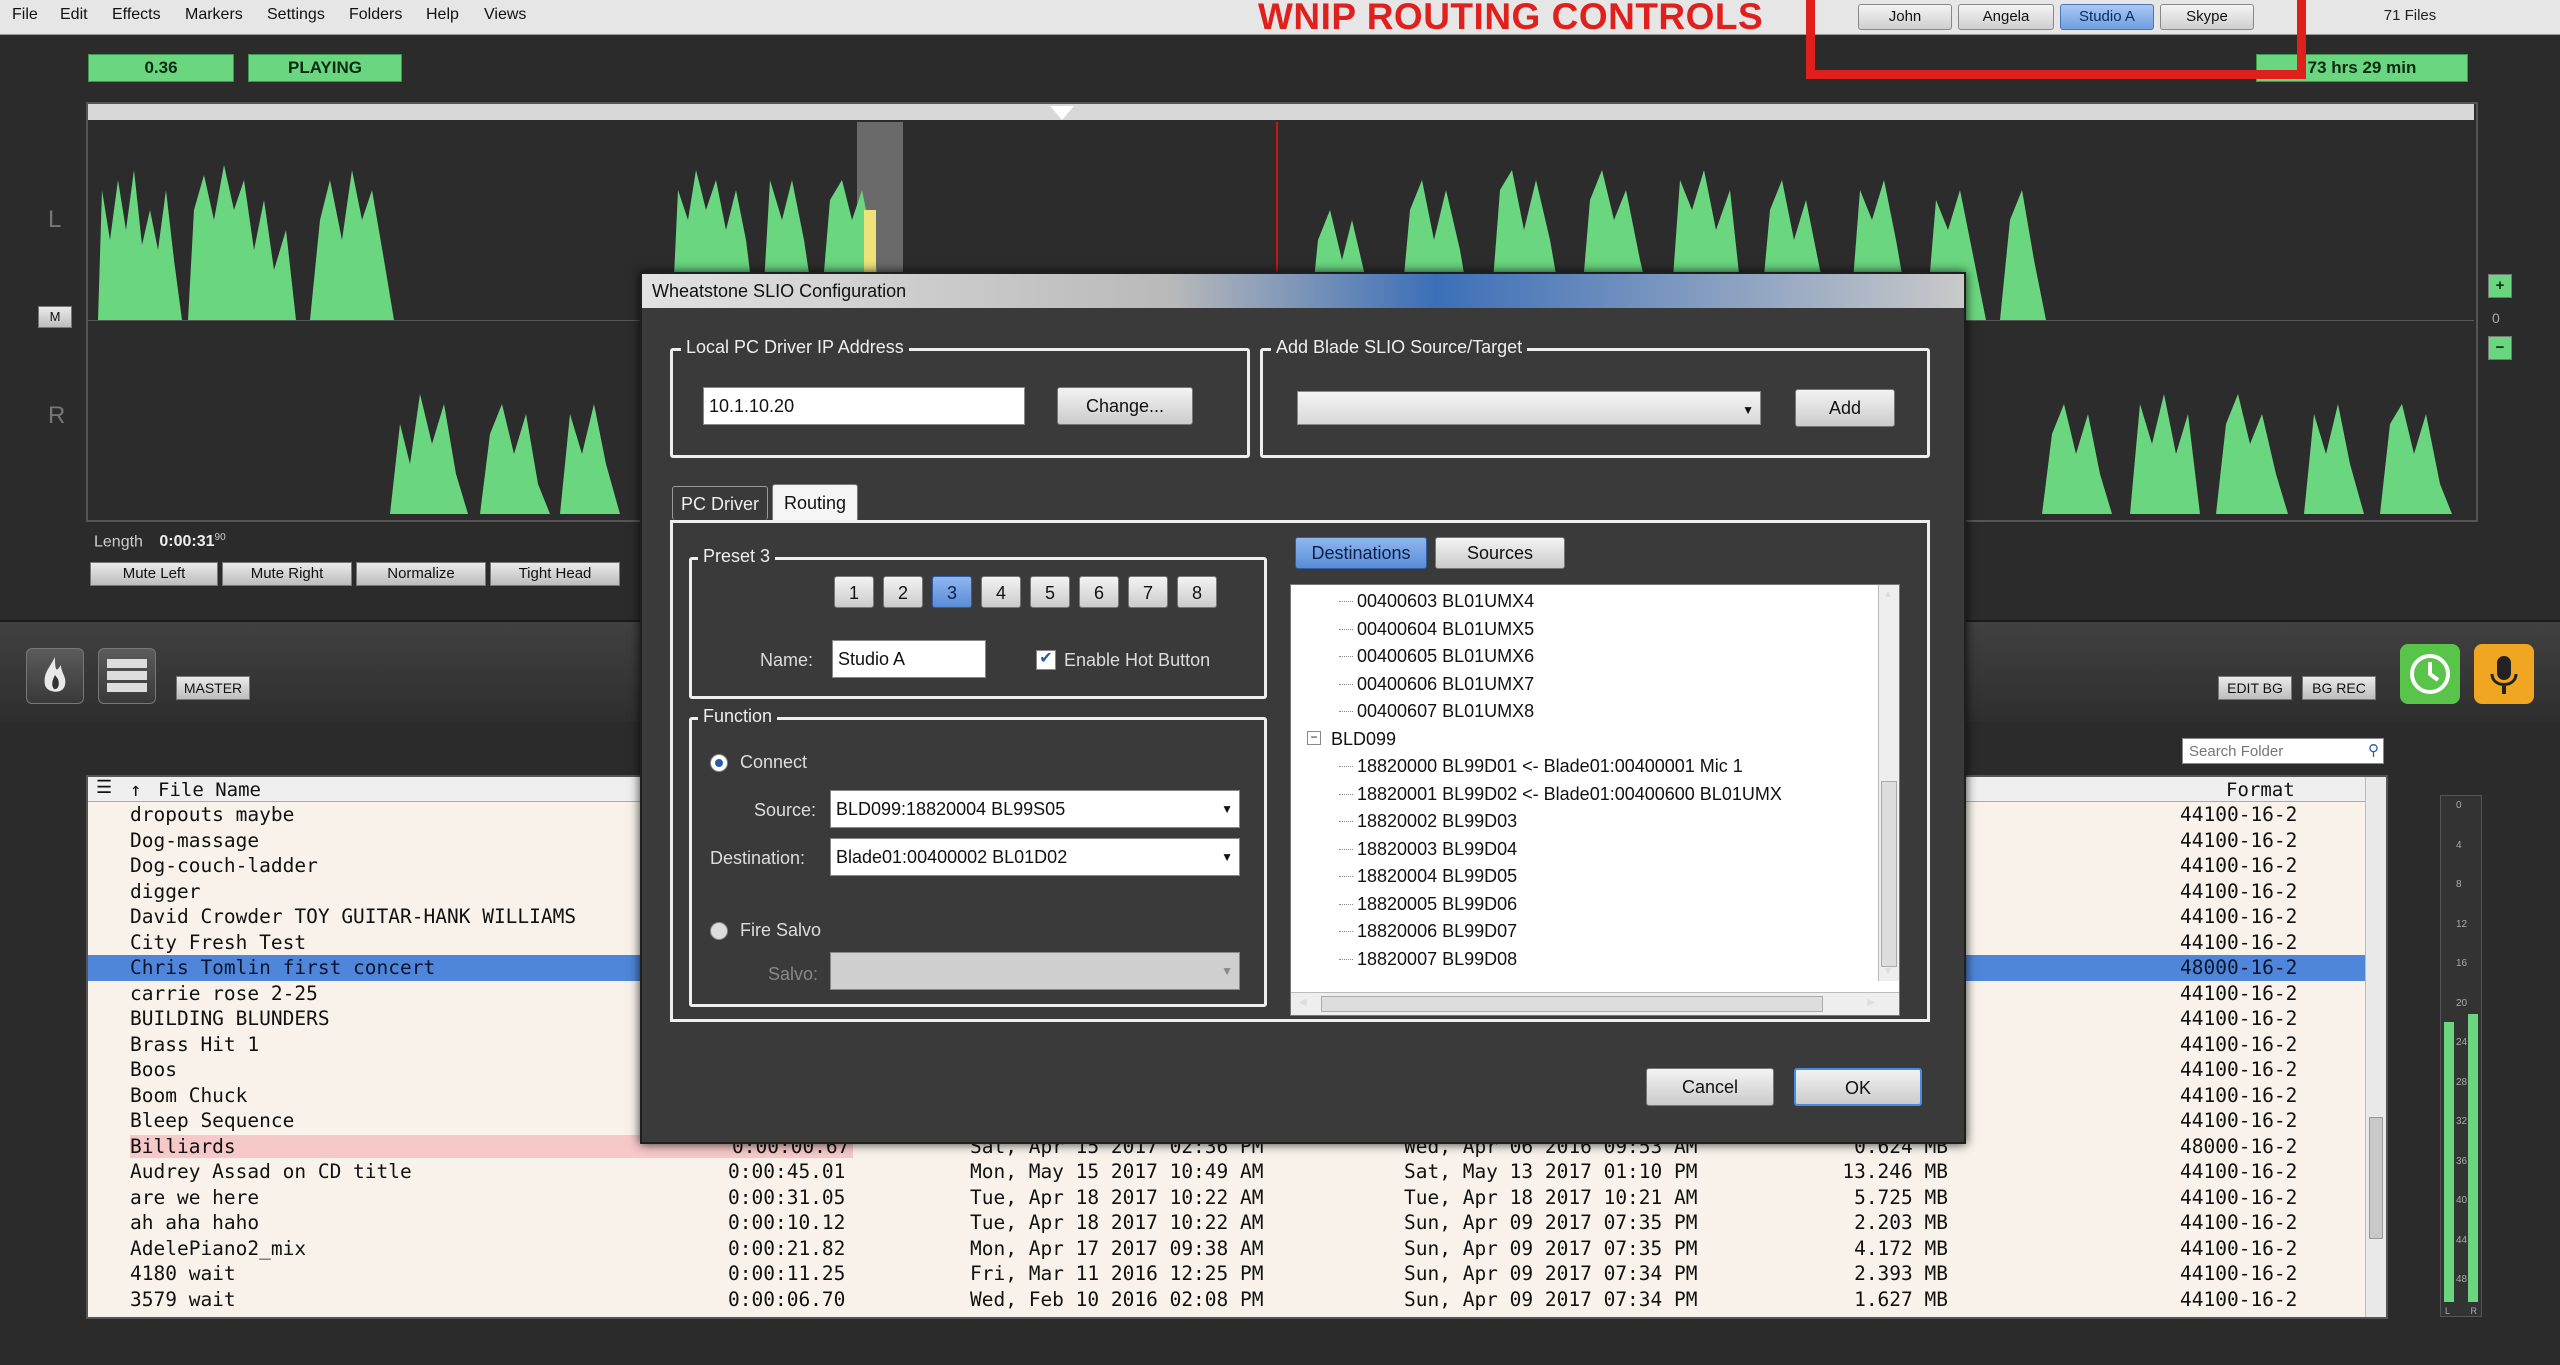 The width and height of the screenshot is (2560, 1365). I want to click on scroll-down-icon: ▼, so click(1888, 971).